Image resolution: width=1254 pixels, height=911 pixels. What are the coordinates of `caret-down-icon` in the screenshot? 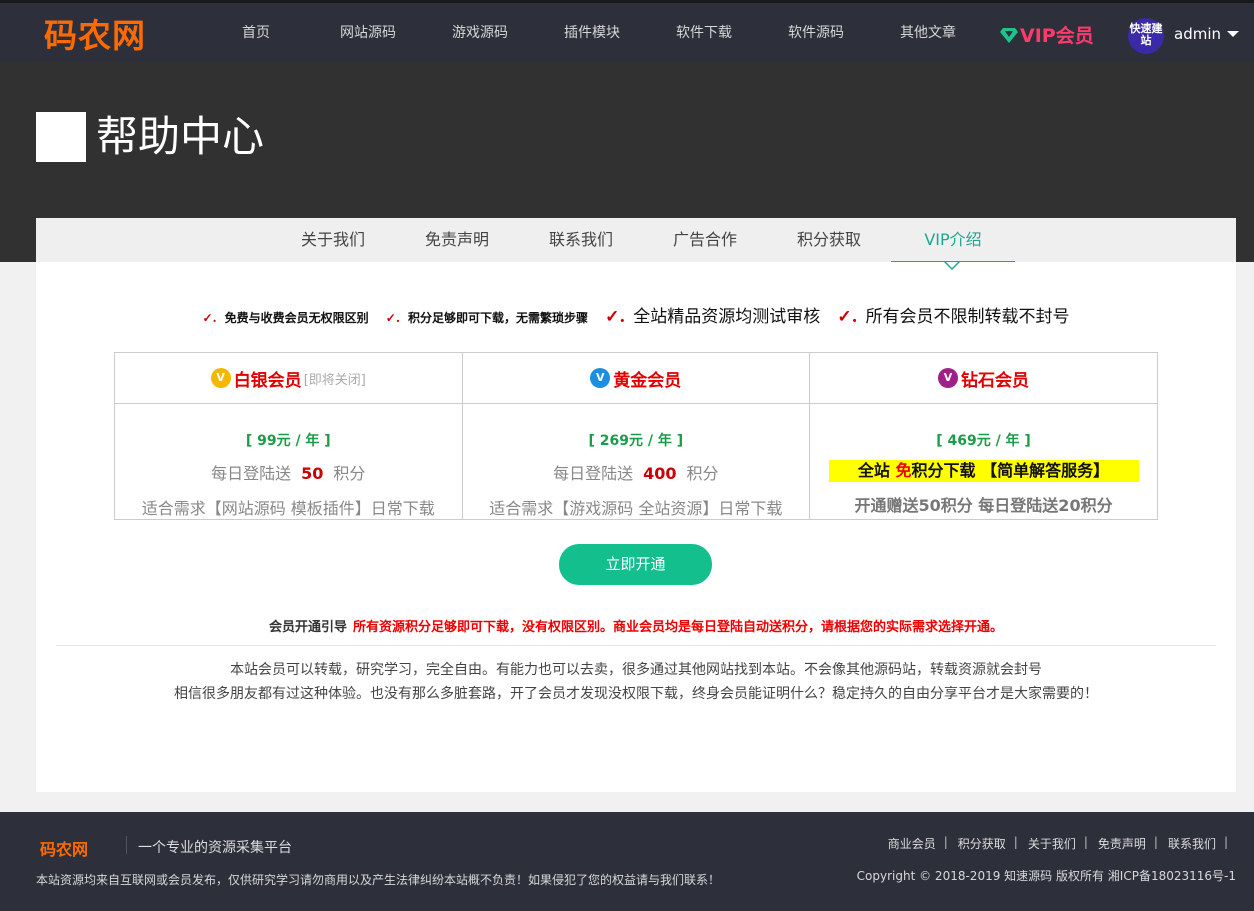 It's located at (1233, 34).